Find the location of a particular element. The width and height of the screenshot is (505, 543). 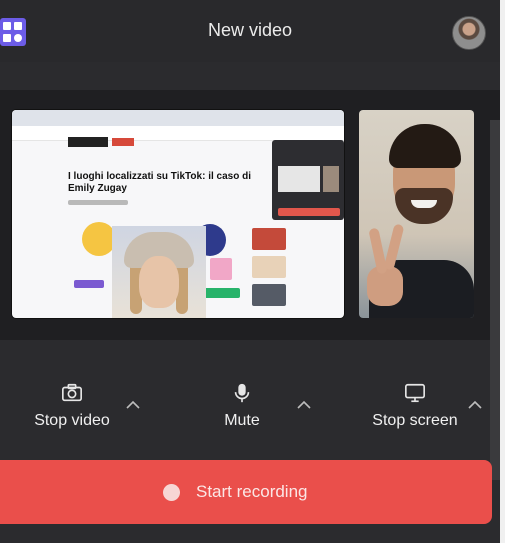

browser-toolbar is located at coordinates (178, 118).